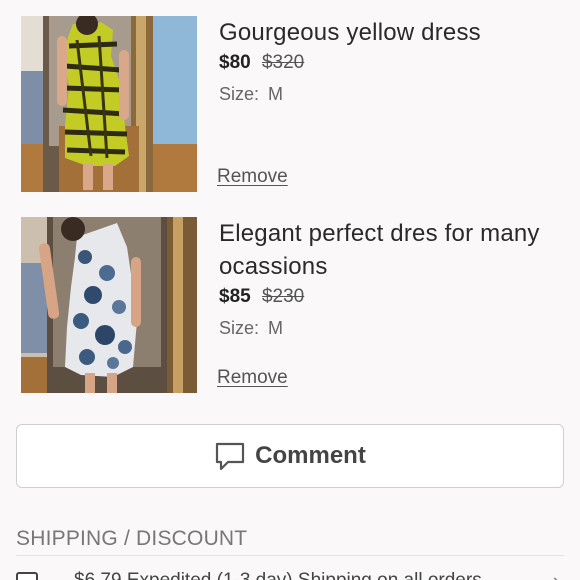  What do you see at coordinates (290, 555) in the screenshot?
I see `divider` at bounding box center [290, 555].